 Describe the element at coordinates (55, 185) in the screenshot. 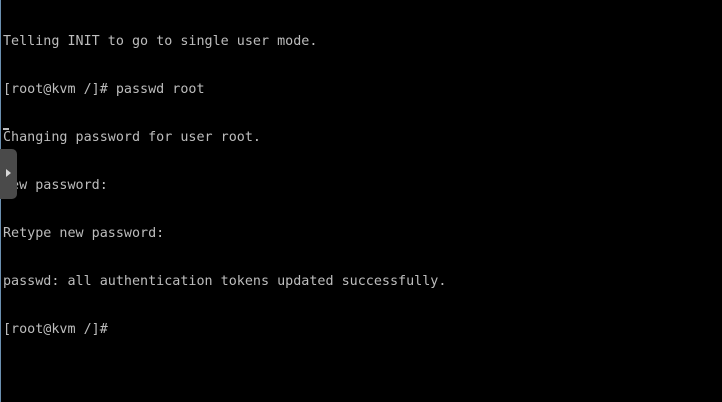

I see `terminal-line: New password:` at that location.